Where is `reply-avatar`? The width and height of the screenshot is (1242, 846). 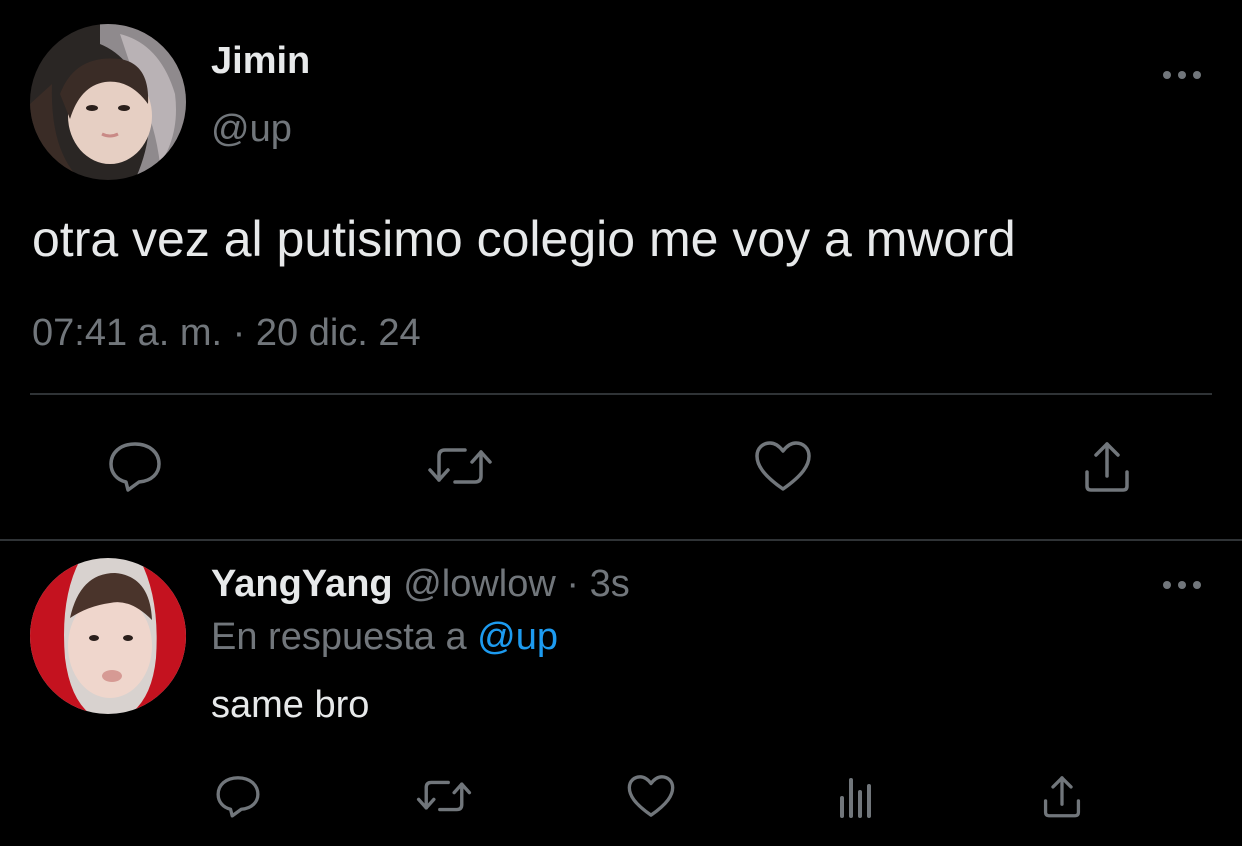
reply-avatar is located at coordinates (108, 636).